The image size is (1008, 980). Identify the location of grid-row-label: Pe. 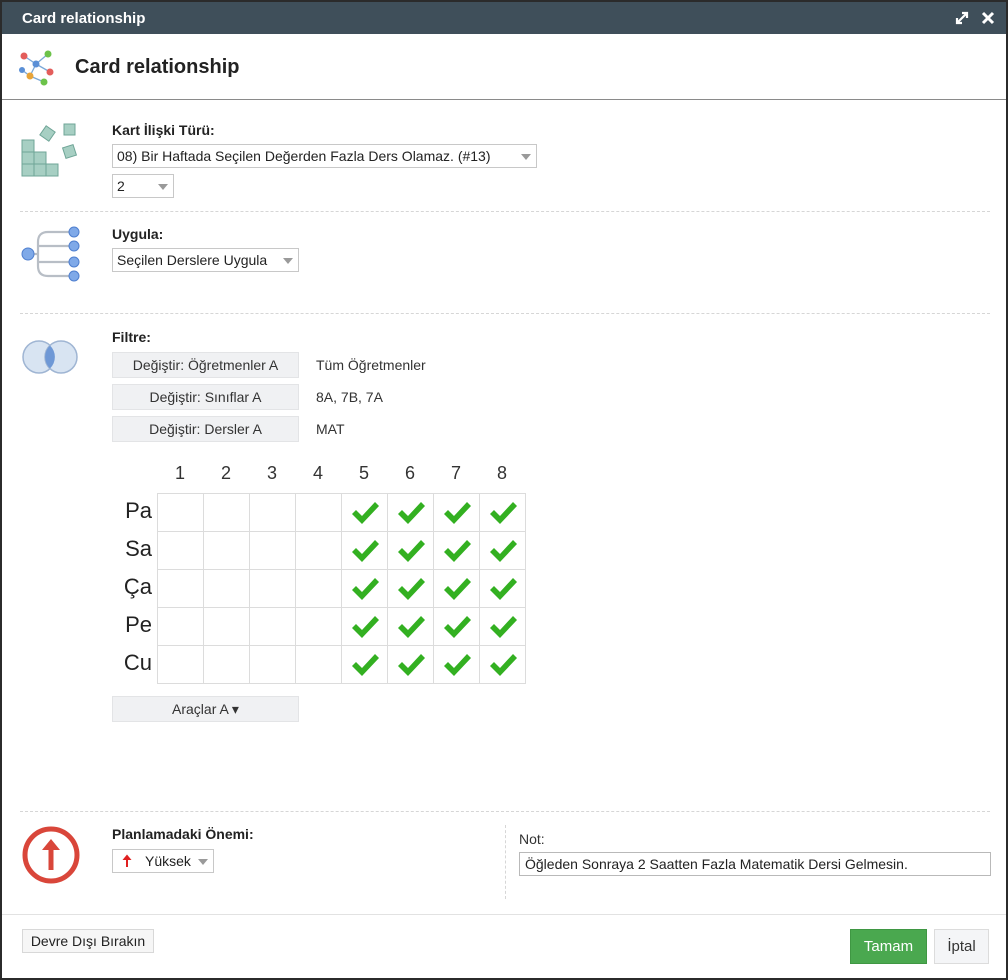
(132, 625).